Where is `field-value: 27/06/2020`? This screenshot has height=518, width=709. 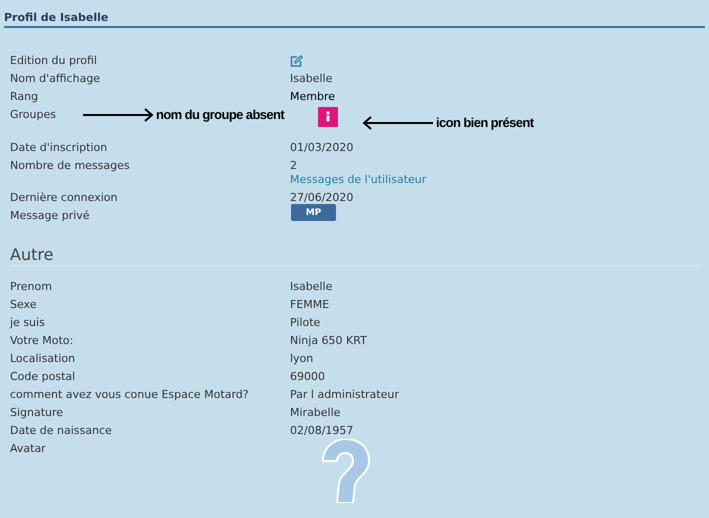 field-value: 27/06/2020 is located at coordinates (322, 198).